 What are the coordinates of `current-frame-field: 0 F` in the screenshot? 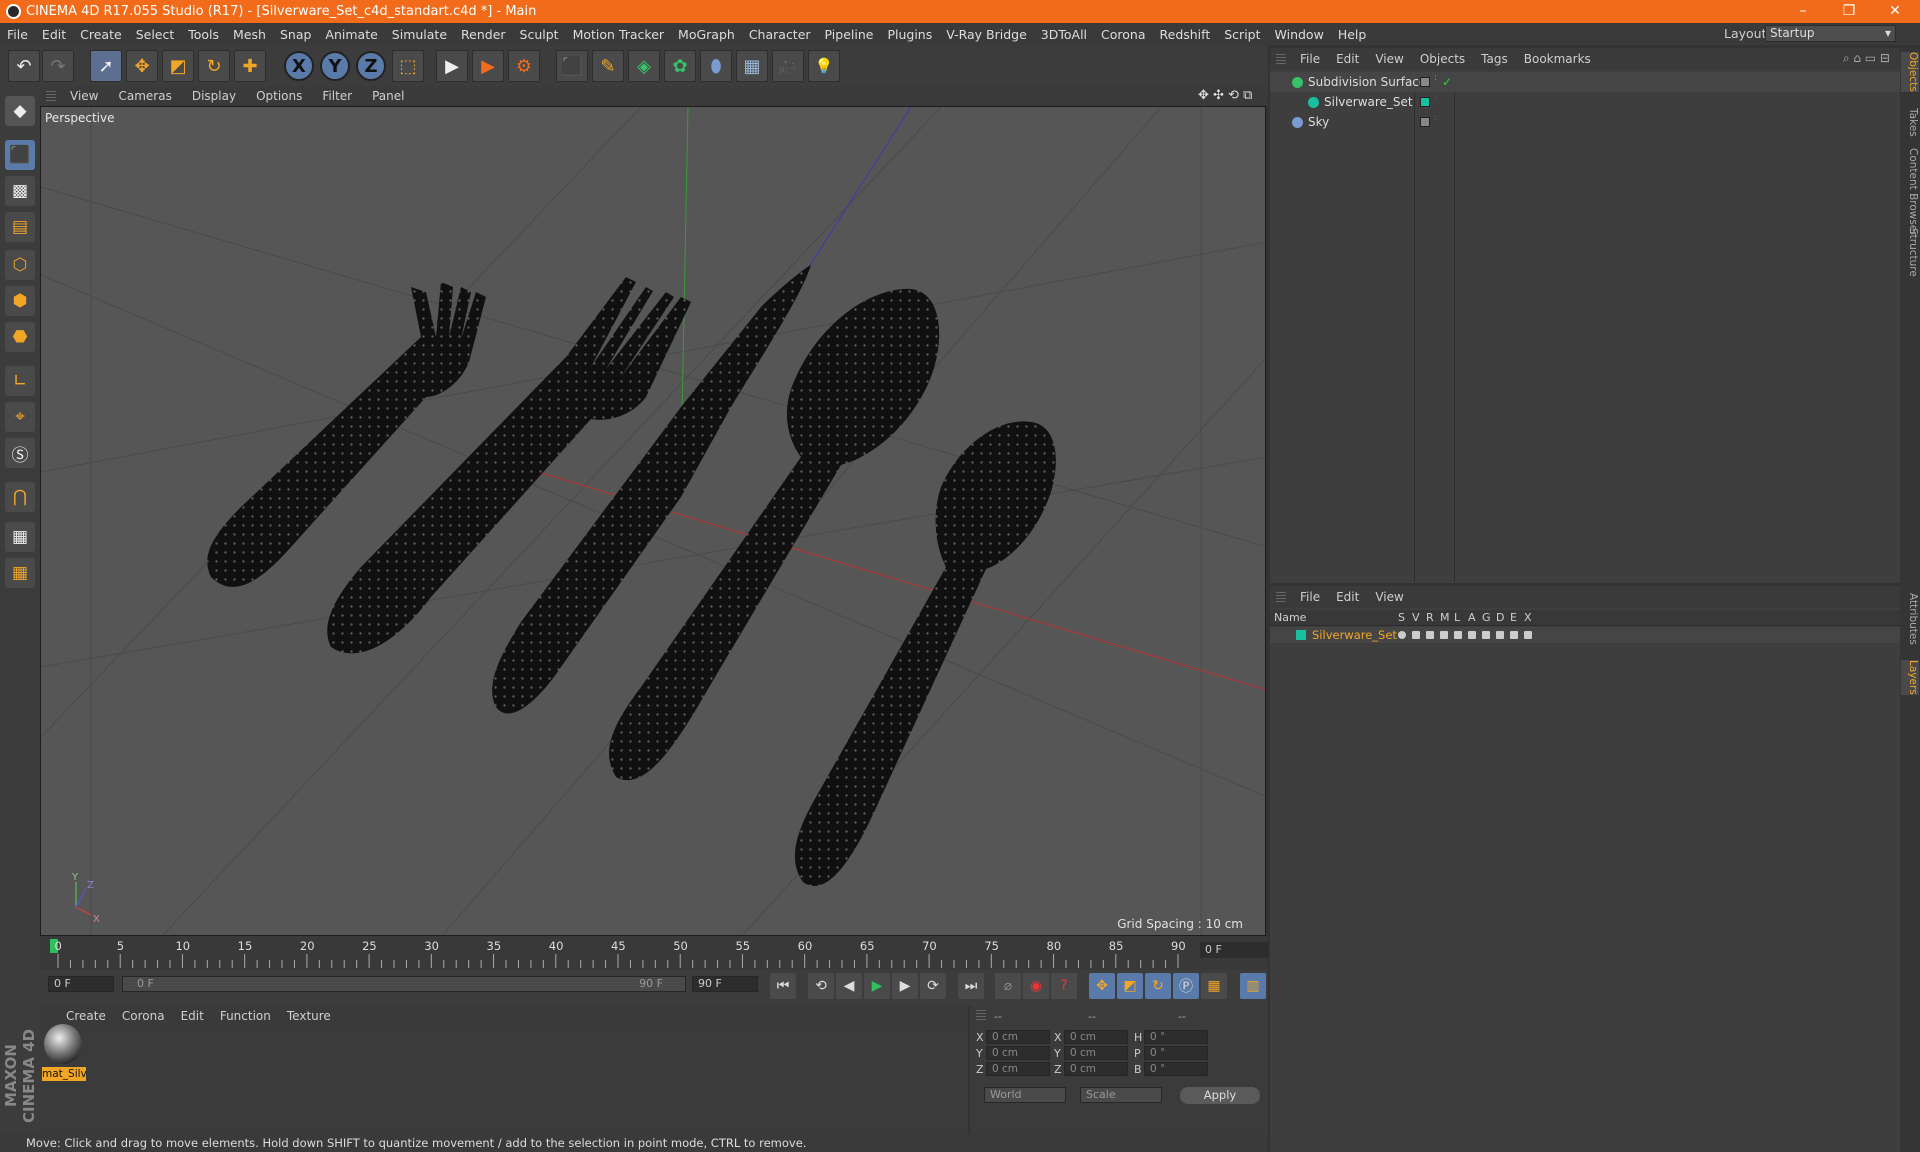 It's located at (1234, 950).